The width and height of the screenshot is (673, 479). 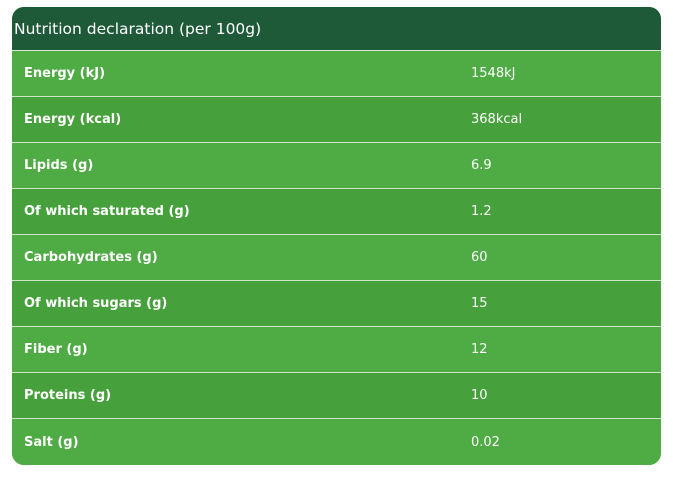 I want to click on row-value: 0.02, so click(x=485, y=442).